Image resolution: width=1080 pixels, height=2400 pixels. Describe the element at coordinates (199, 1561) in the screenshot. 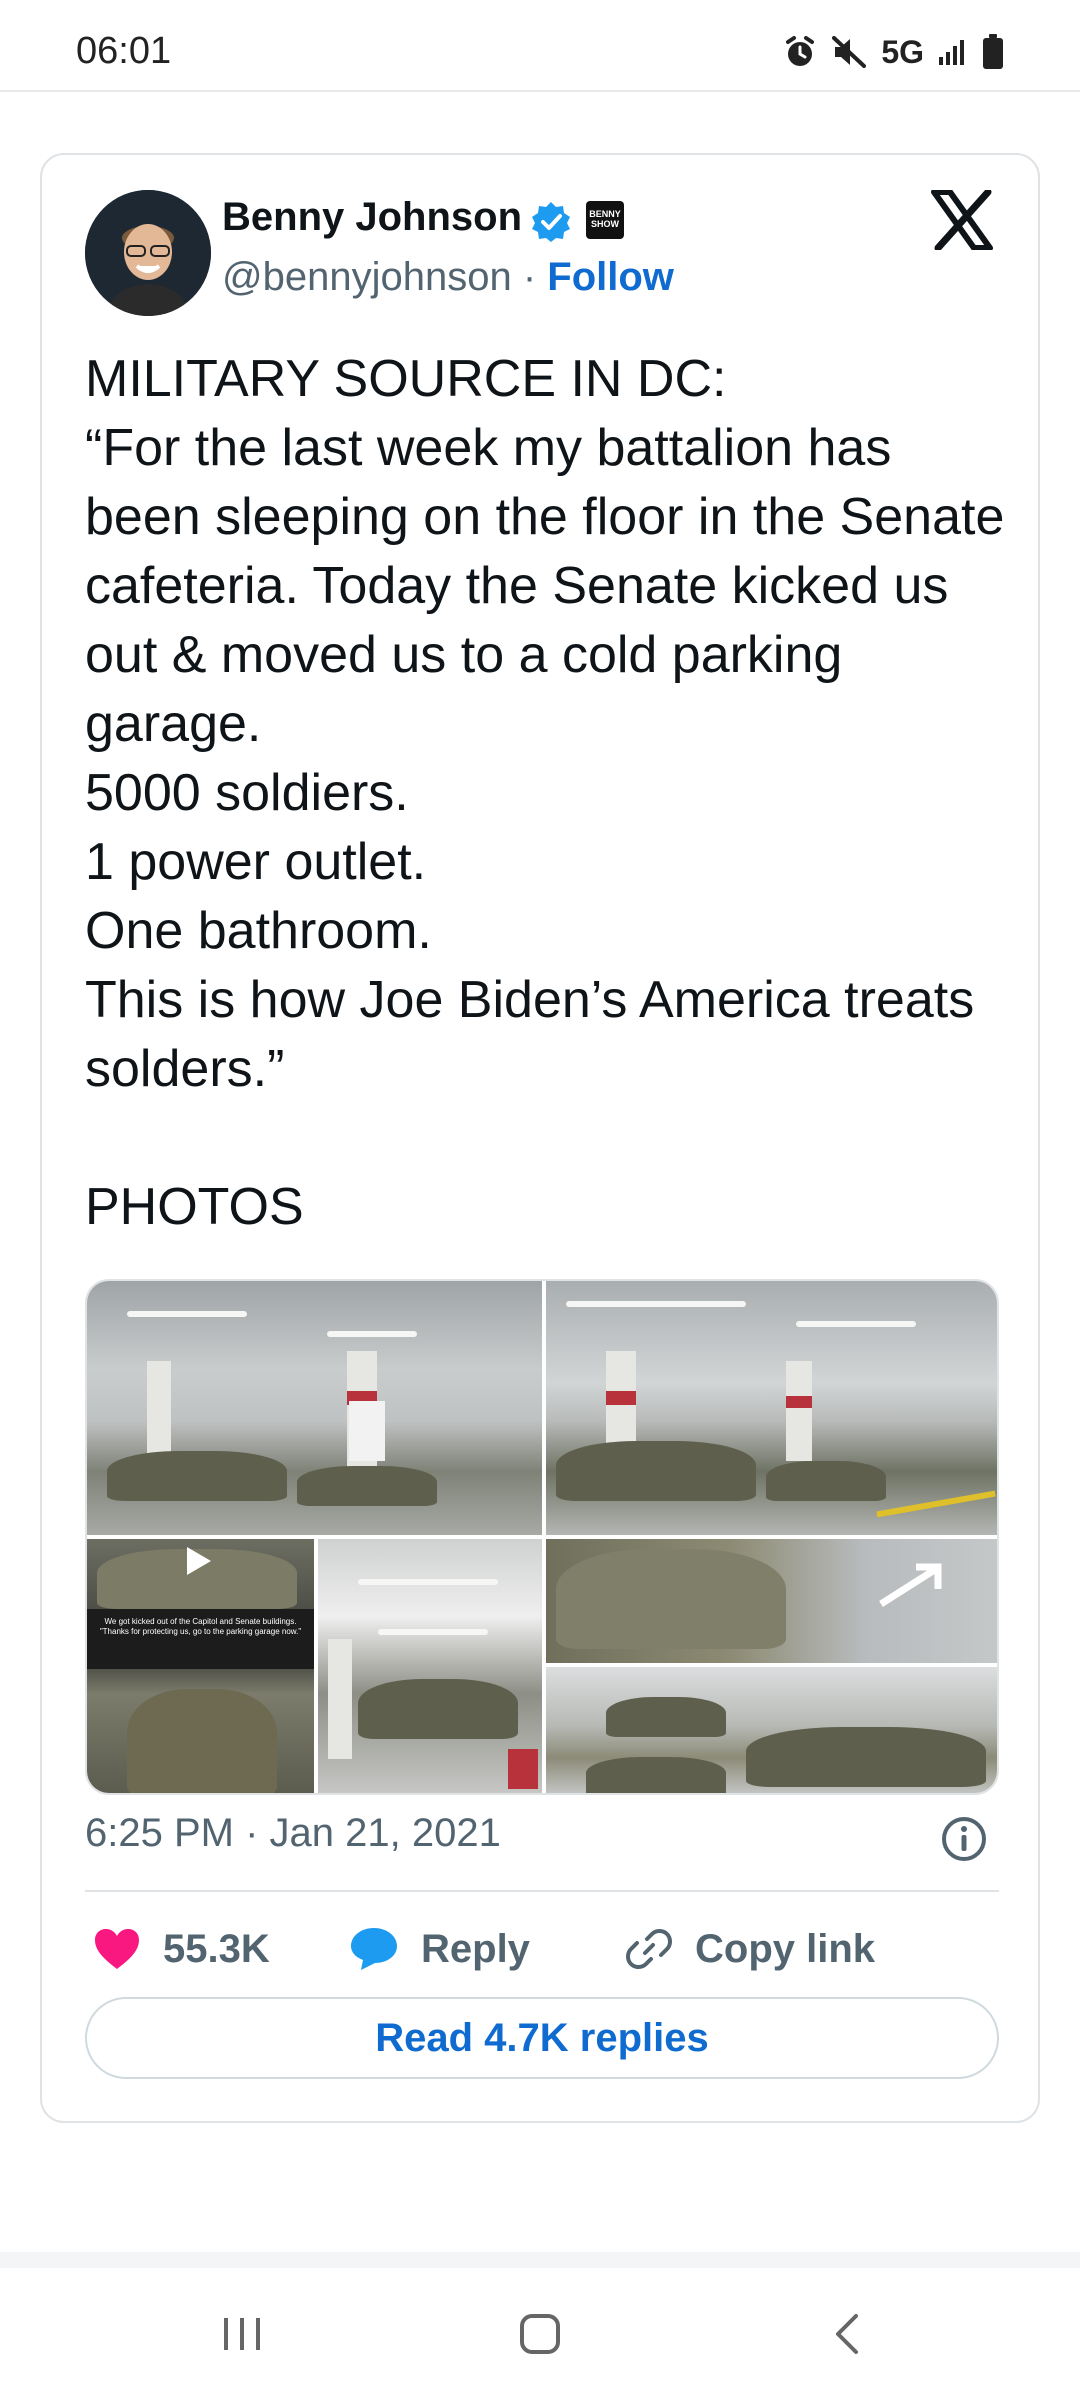

I see `play-icon` at that location.